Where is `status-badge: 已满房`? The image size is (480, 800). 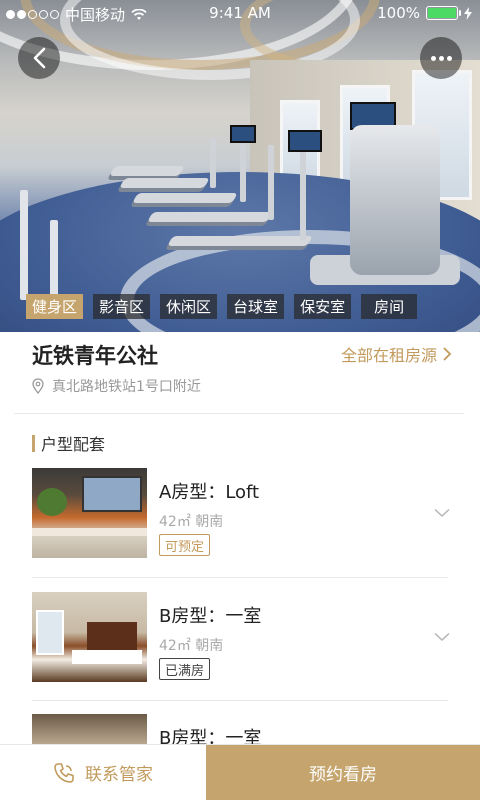
status-badge: 已满房 is located at coordinates (185, 669).